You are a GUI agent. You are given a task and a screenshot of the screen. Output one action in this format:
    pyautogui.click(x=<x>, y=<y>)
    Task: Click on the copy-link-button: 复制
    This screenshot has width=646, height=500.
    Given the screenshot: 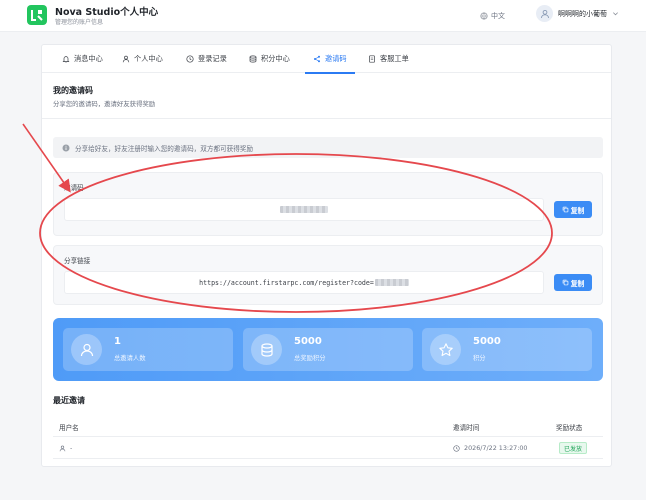 What is the action you would take?
    pyautogui.click(x=573, y=282)
    